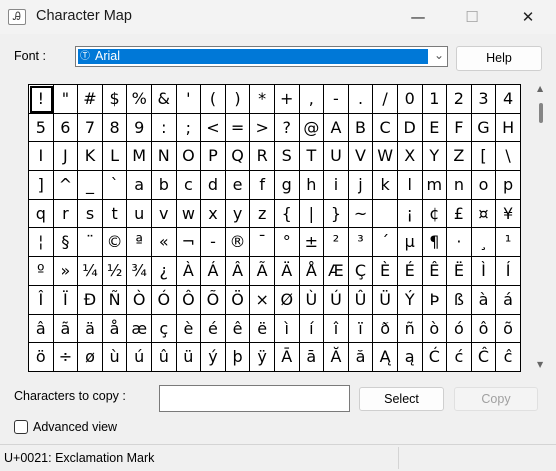 This screenshot has height=471, width=556. What do you see at coordinates (41, 157) in the screenshot?
I see `char-cell: I` at bounding box center [41, 157].